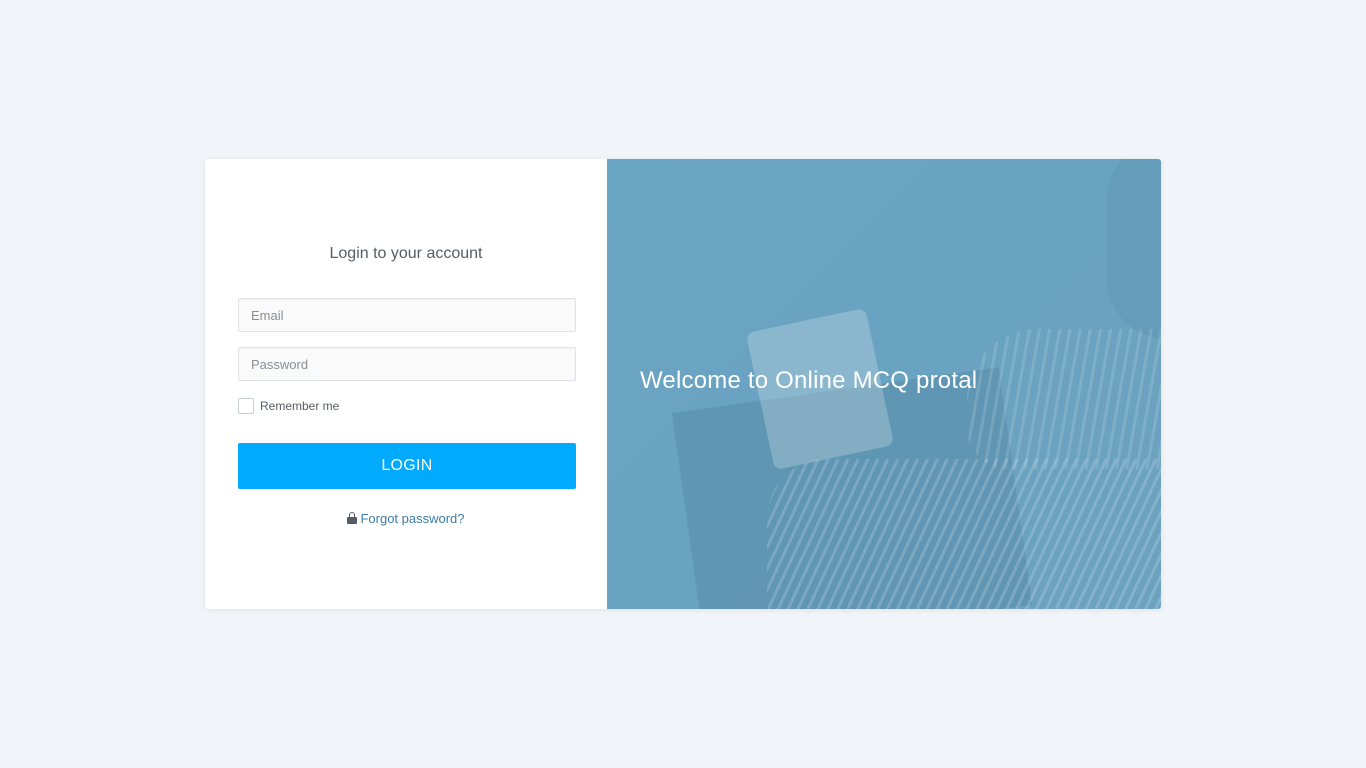 The height and width of the screenshot is (768, 1366). I want to click on forgot-password-link: Forgot password?, so click(412, 518).